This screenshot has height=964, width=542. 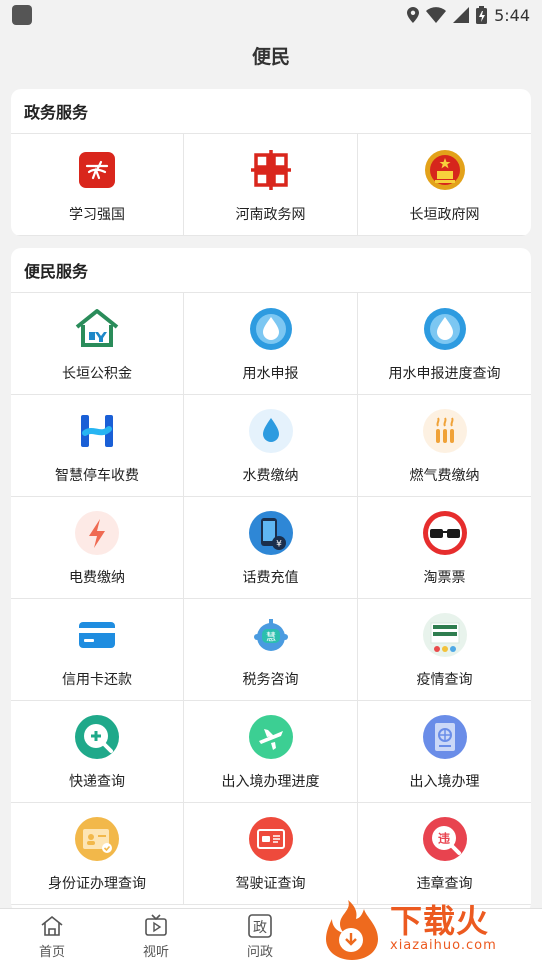 What do you see at coordinates (461, 15) in the screenshot?
I see `signal-icon` at bounding box center [461, 15].